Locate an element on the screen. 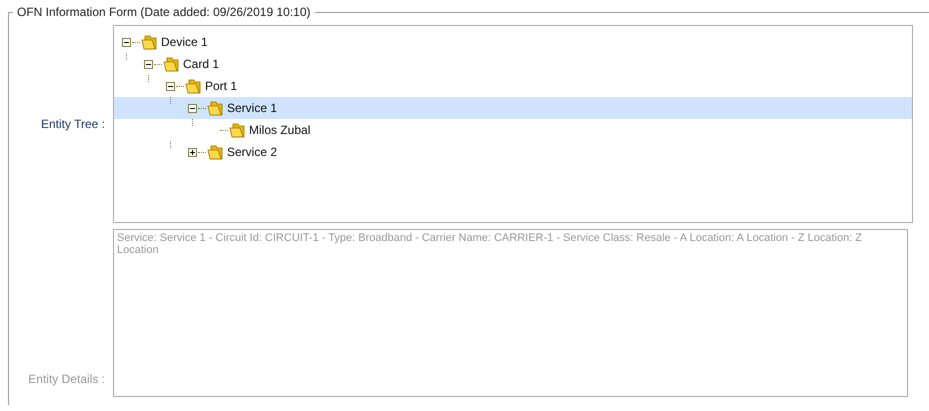  tree-node: Device 1 is located at coordinates (513, 42).